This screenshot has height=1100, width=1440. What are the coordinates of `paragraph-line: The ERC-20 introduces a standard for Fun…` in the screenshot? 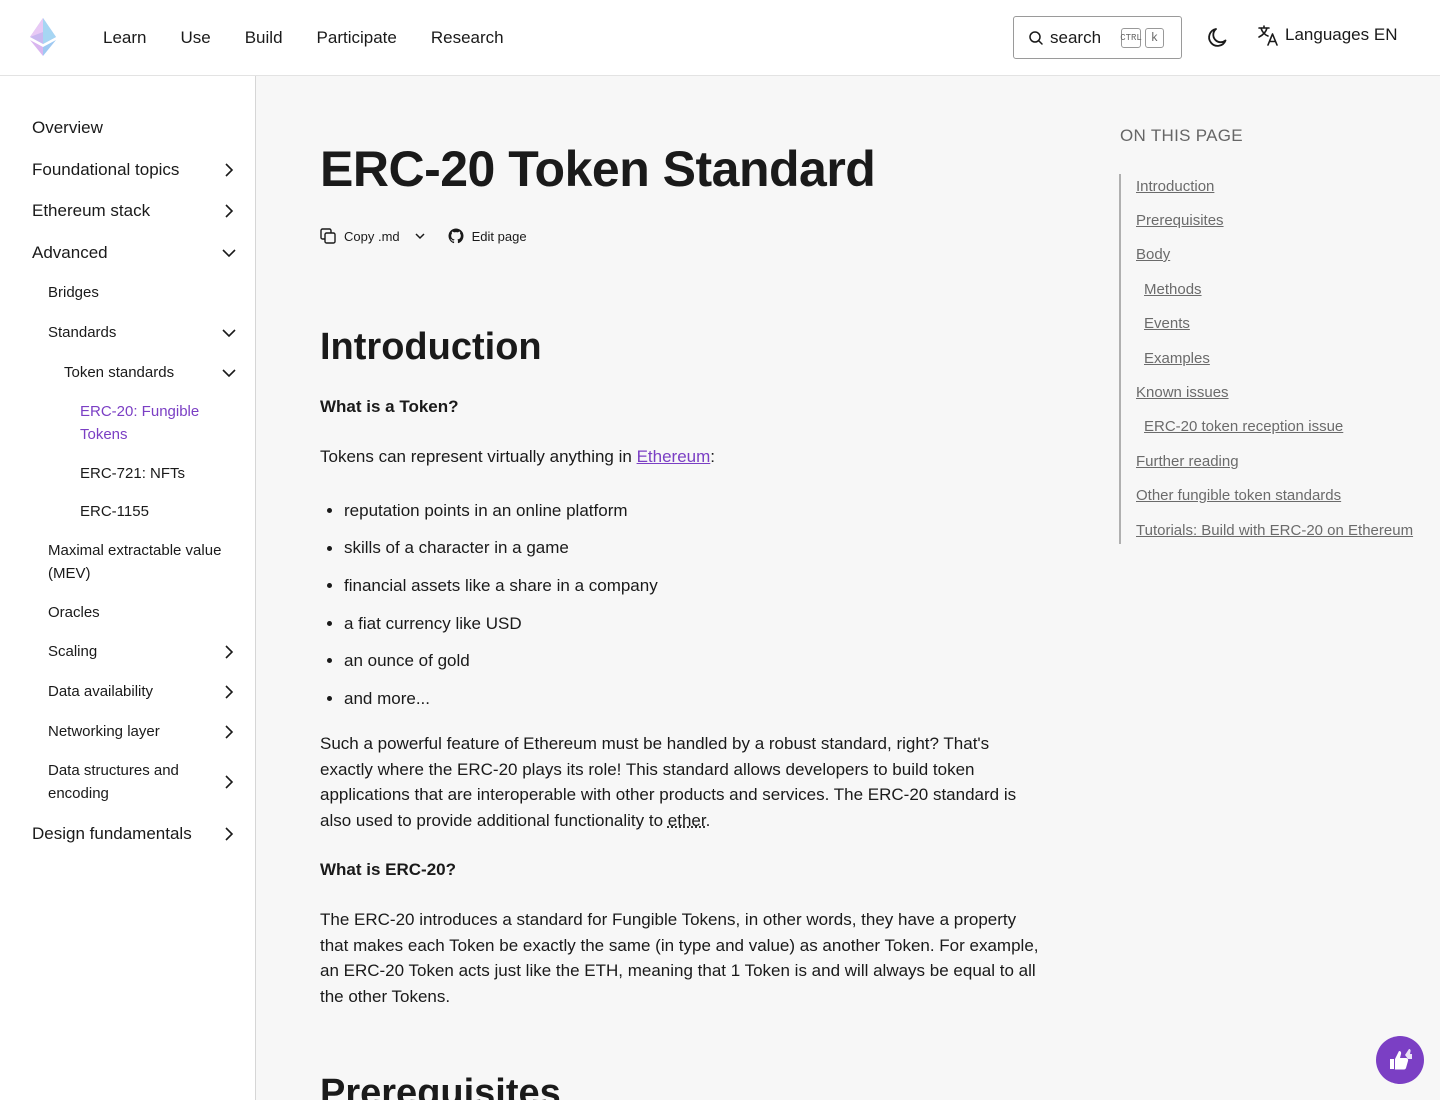 It's located at (668, 919).